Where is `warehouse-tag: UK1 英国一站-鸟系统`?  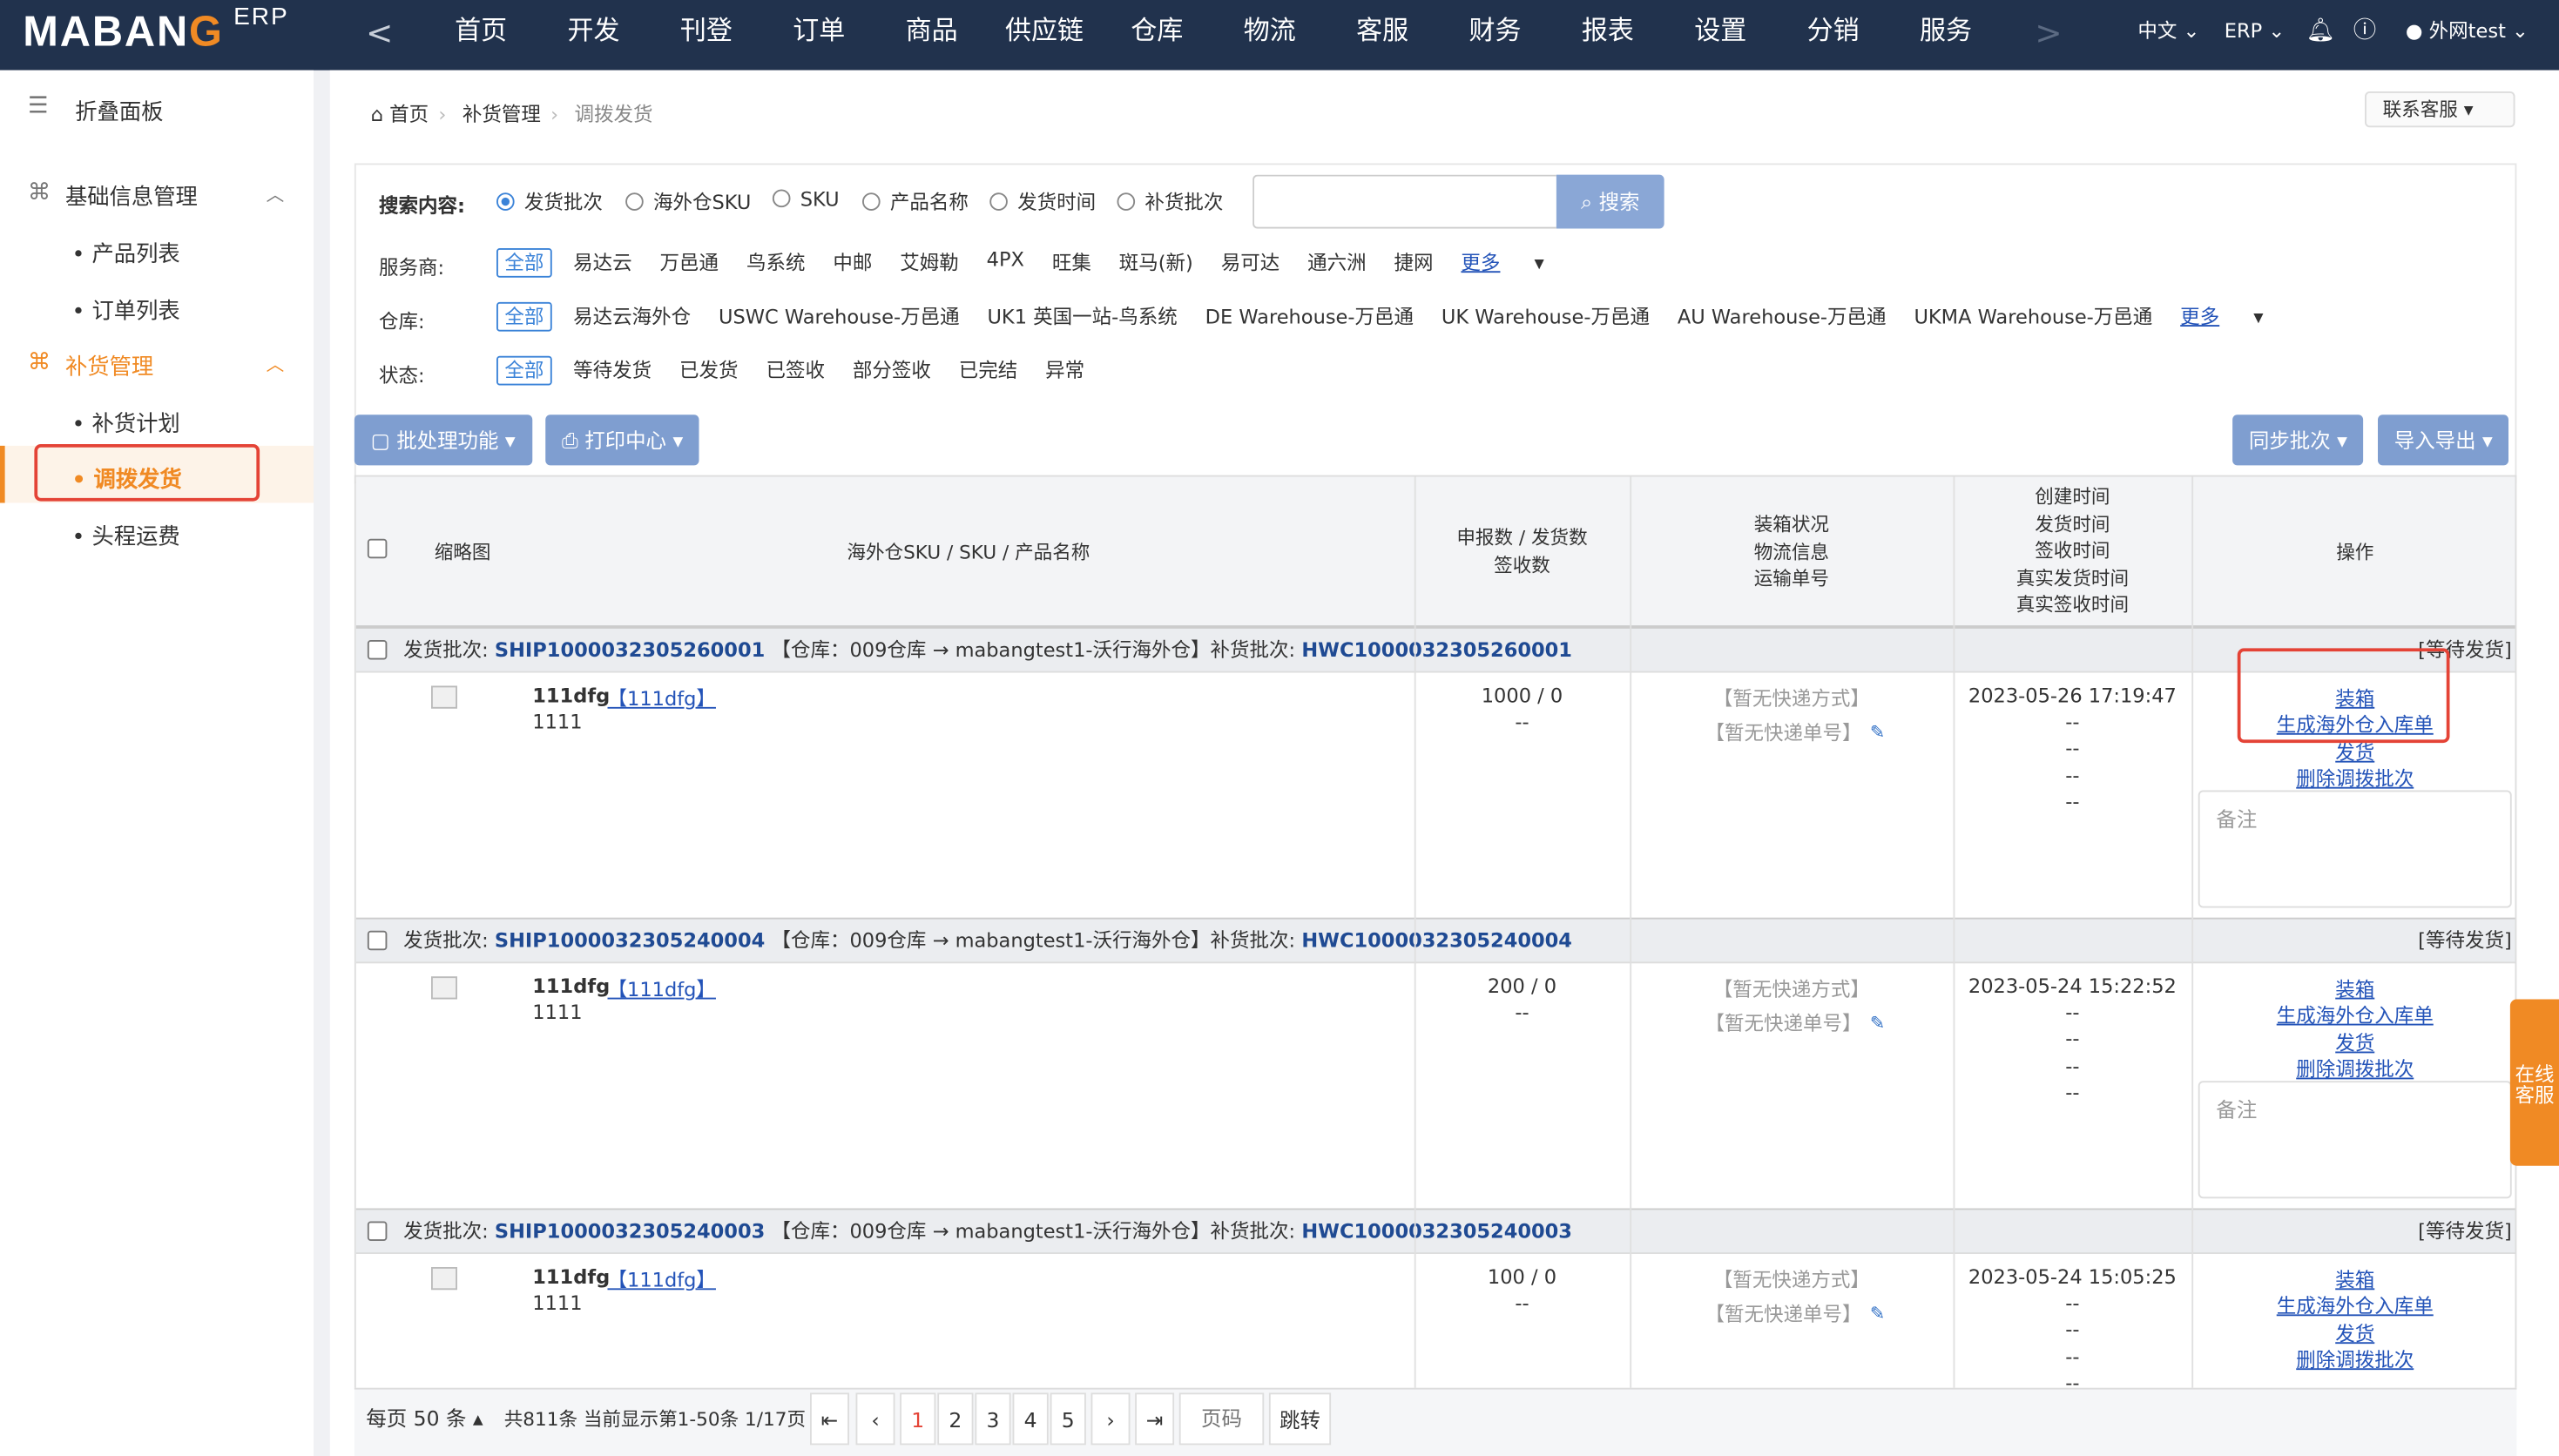
warehouse-tag: UK1 英国一站-鸟系统 is located at coordinates (1082, 317).